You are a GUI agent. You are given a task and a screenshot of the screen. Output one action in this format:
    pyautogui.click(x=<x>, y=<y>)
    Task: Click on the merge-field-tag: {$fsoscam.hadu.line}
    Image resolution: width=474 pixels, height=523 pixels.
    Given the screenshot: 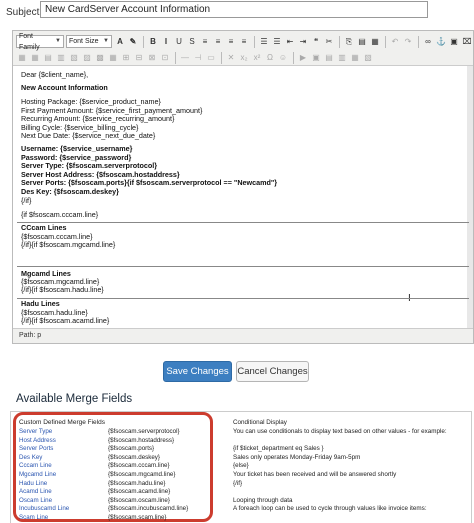 What is the action you would take?
    pyautogui.click(x=137, y=483)
    